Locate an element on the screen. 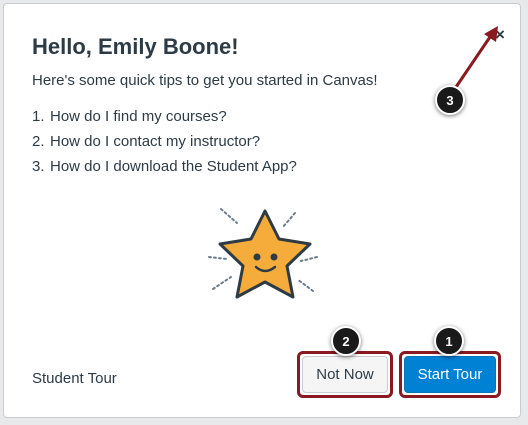 This screenshot has width=528, height=425. dialog-title: Hello, Emily Boone! is located at coordinates (135, 46).